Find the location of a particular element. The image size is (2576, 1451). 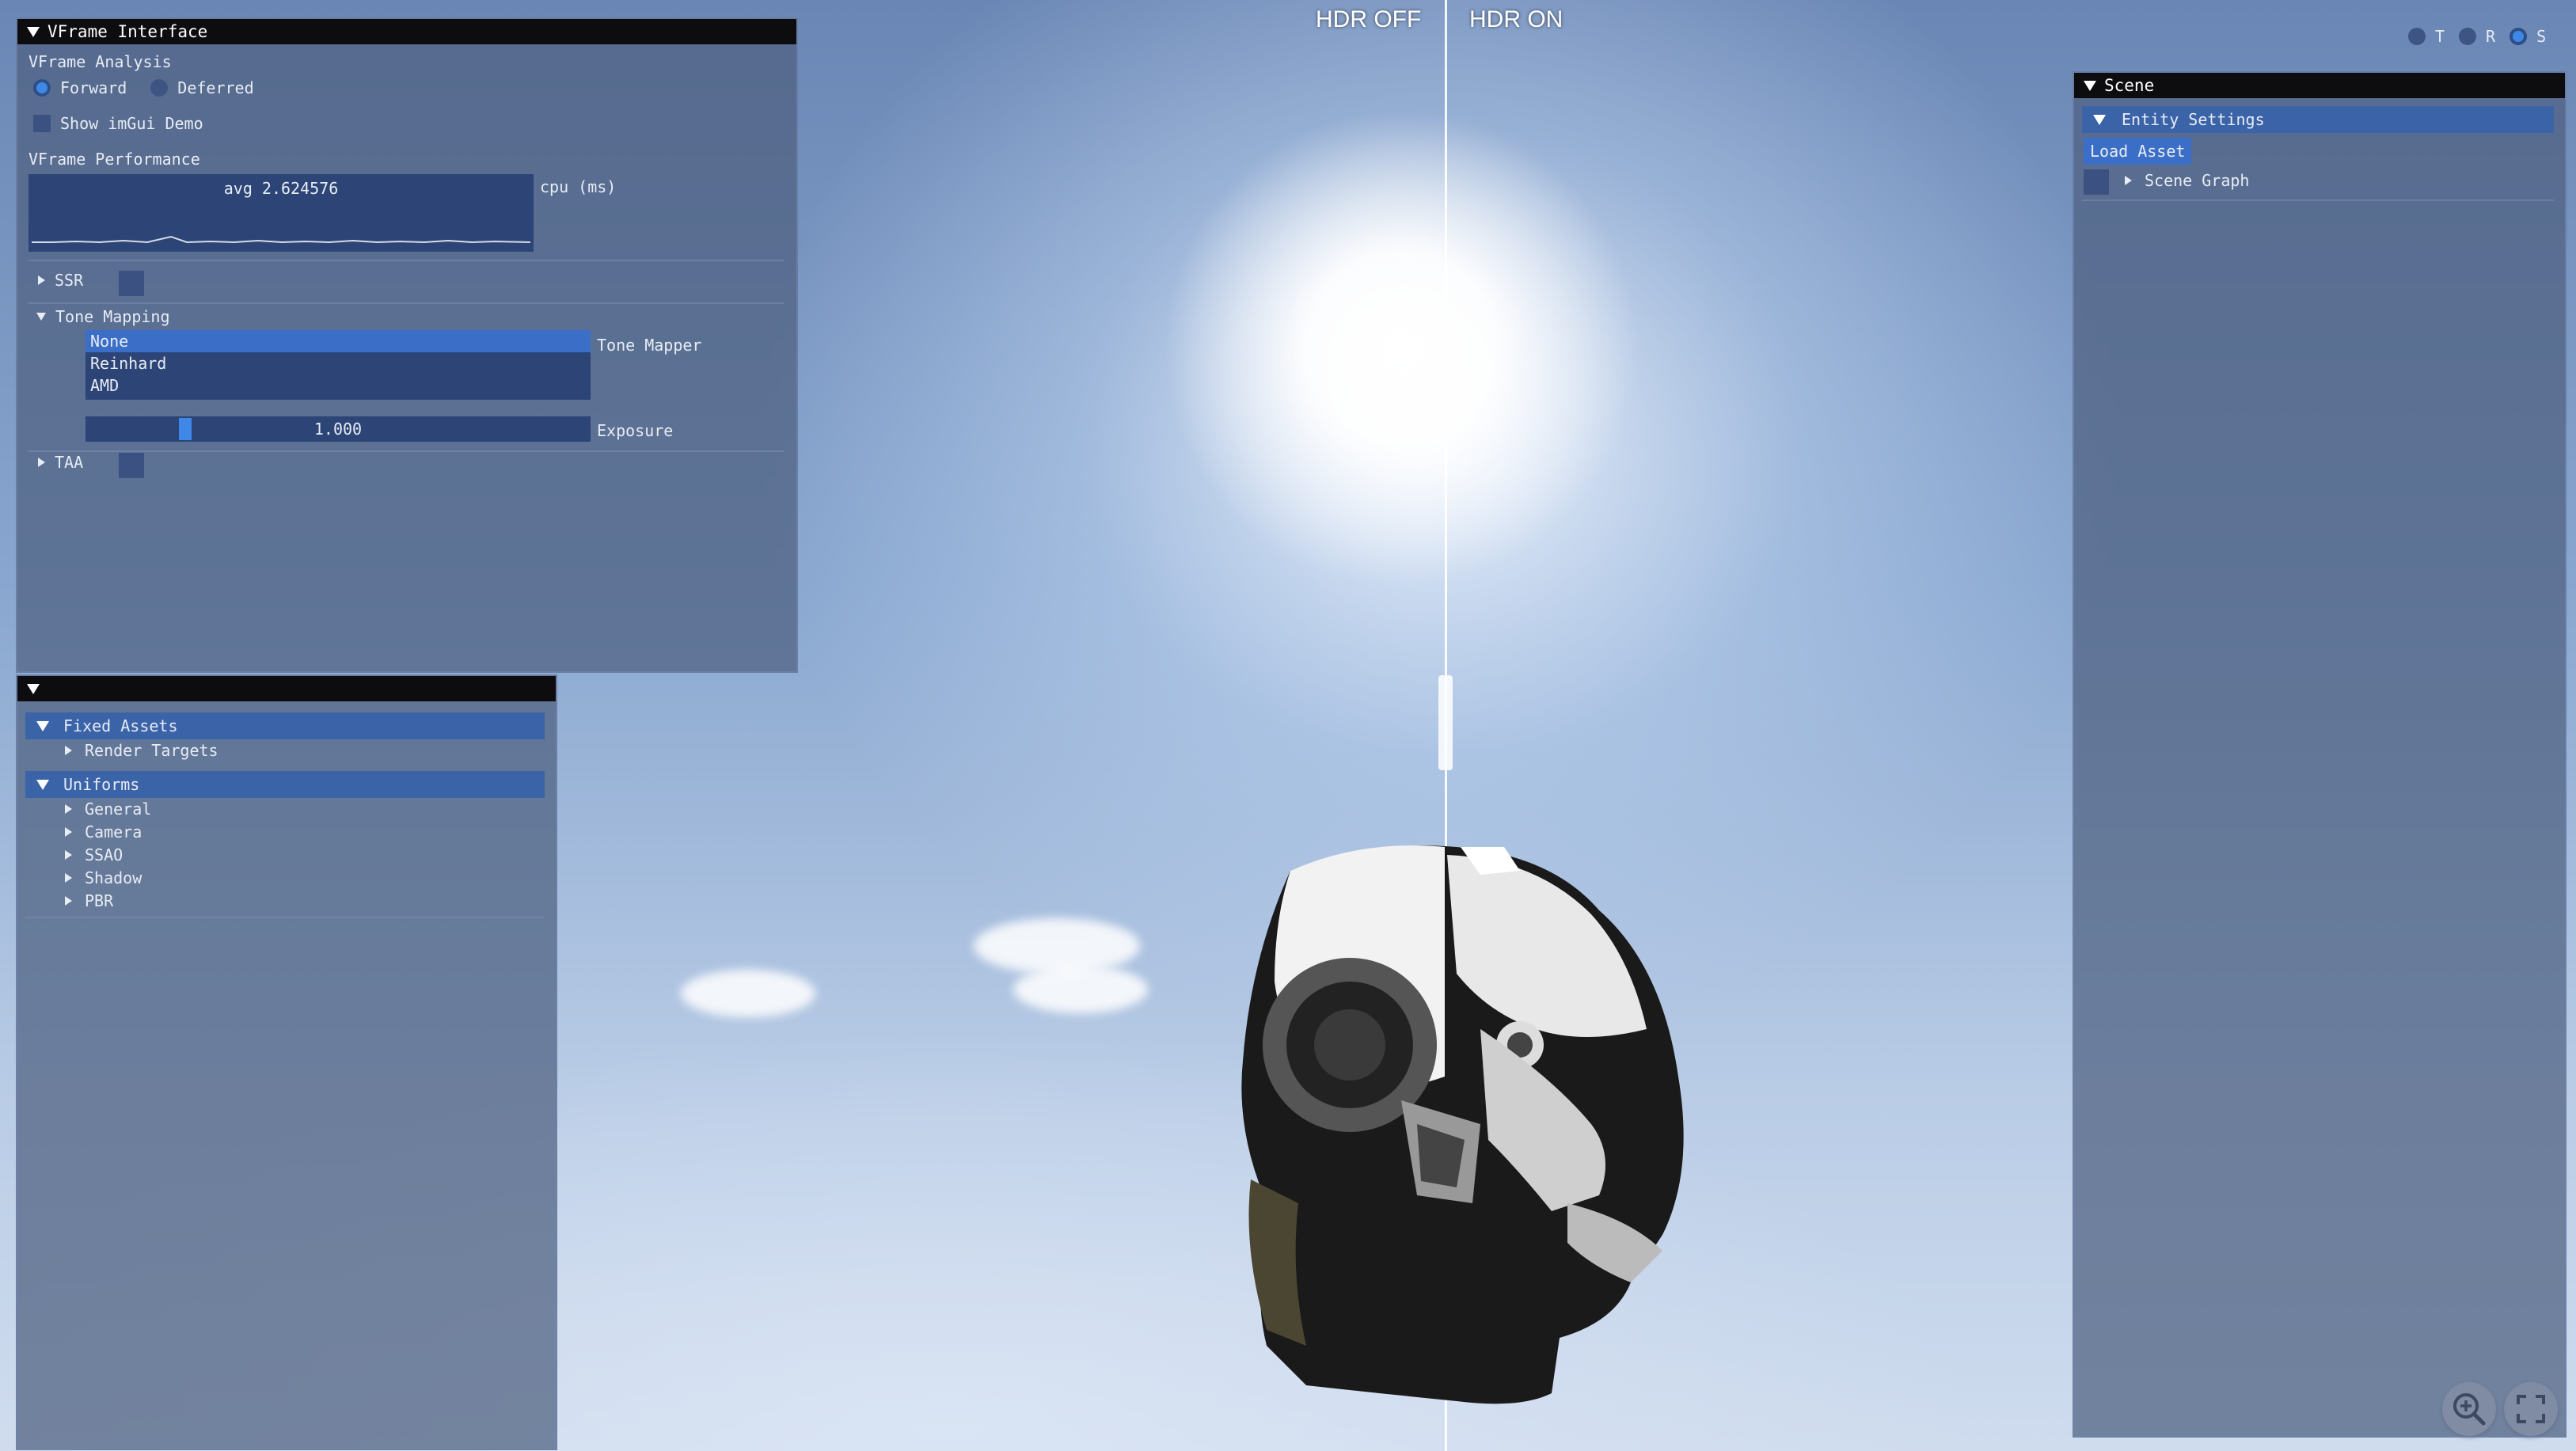

uniform-ssao-node: SSAO is located at coordinates (94, 854).